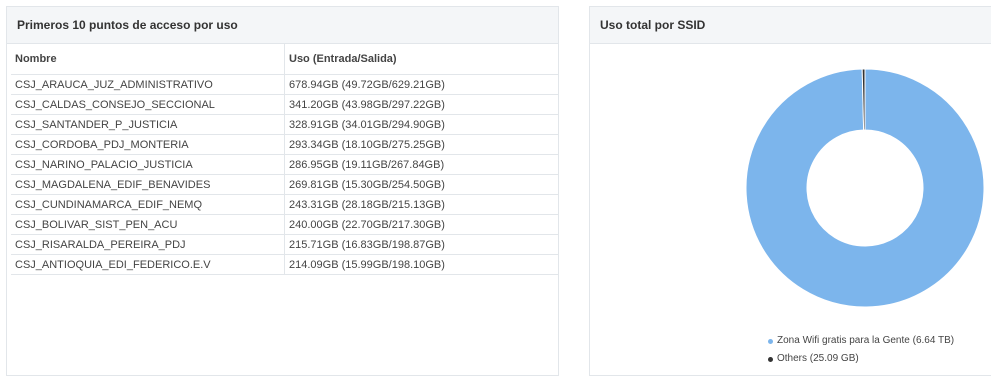  Describe the element at coordinates (148, 164) in the screenshot. I see `cell-ap-name: CSJ_NARINO_PALACIO_JUSTICIA` at that location.